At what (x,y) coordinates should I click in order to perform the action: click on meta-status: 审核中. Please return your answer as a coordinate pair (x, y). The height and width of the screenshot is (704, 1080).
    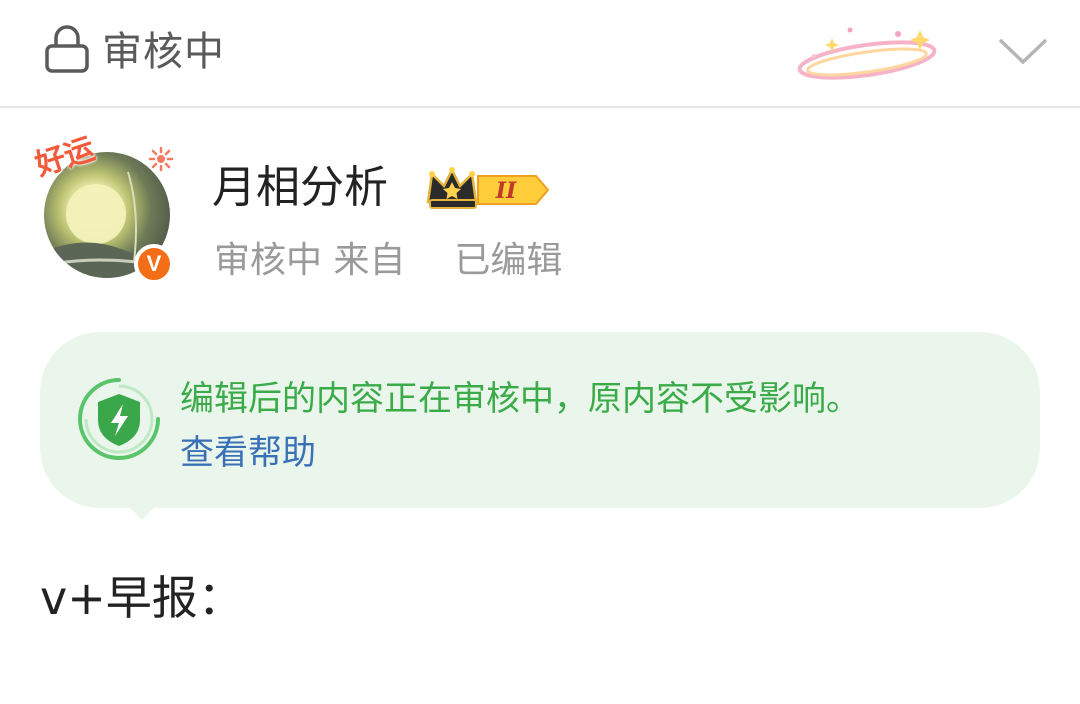
    Looking at the image, I should click on (268, 260).